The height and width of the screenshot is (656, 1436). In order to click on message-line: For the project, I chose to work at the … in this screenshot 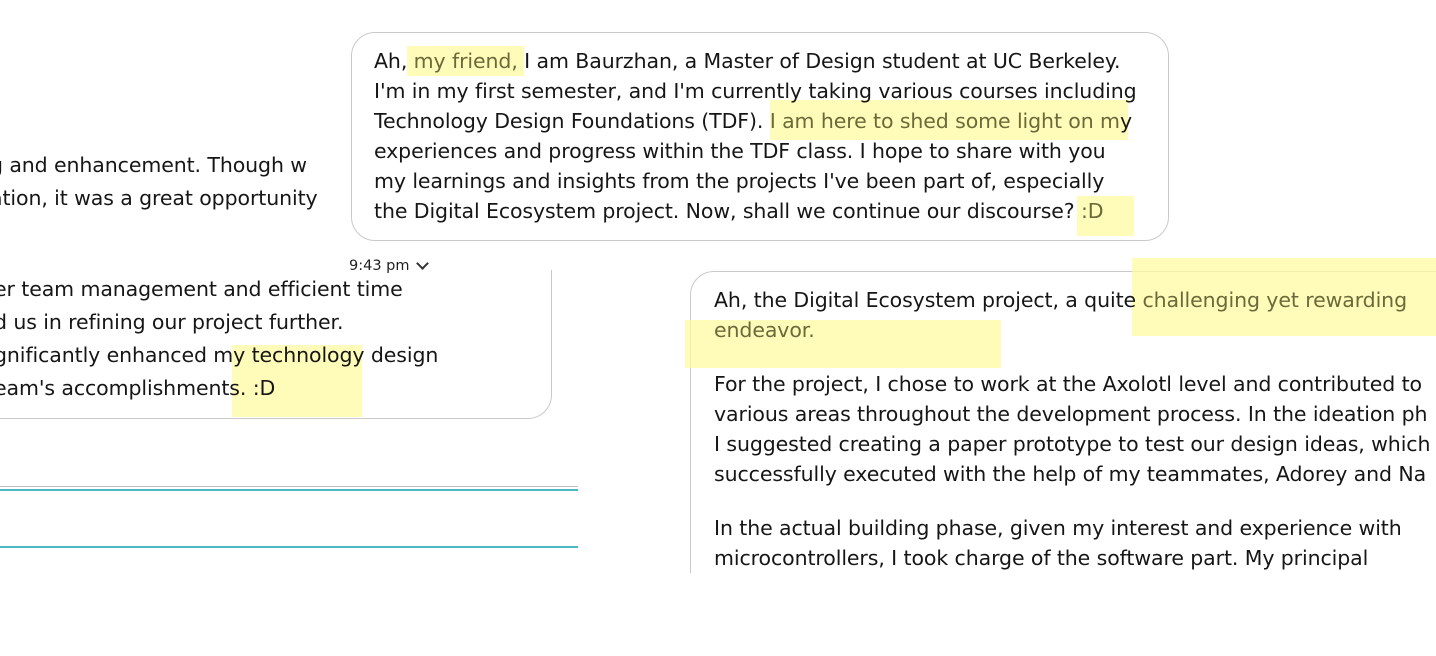, I will do `click(1068, 384)`.